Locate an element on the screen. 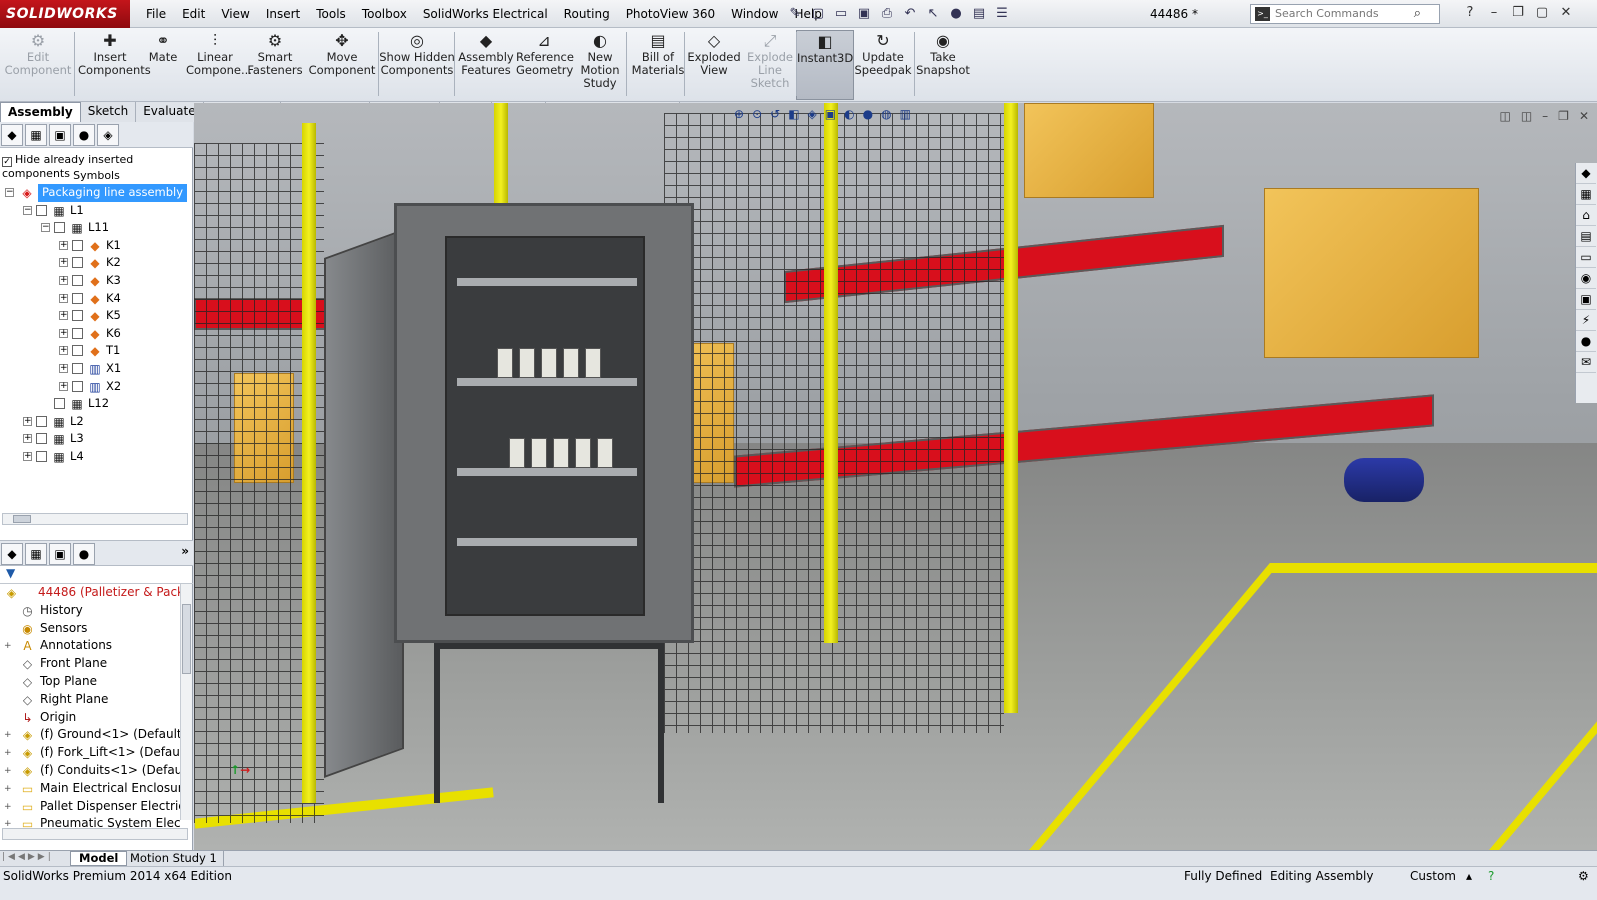 The height and width of the screenshot is (900, 1597). open-folder-icon: ▭ is located at coordinates (841, 14).